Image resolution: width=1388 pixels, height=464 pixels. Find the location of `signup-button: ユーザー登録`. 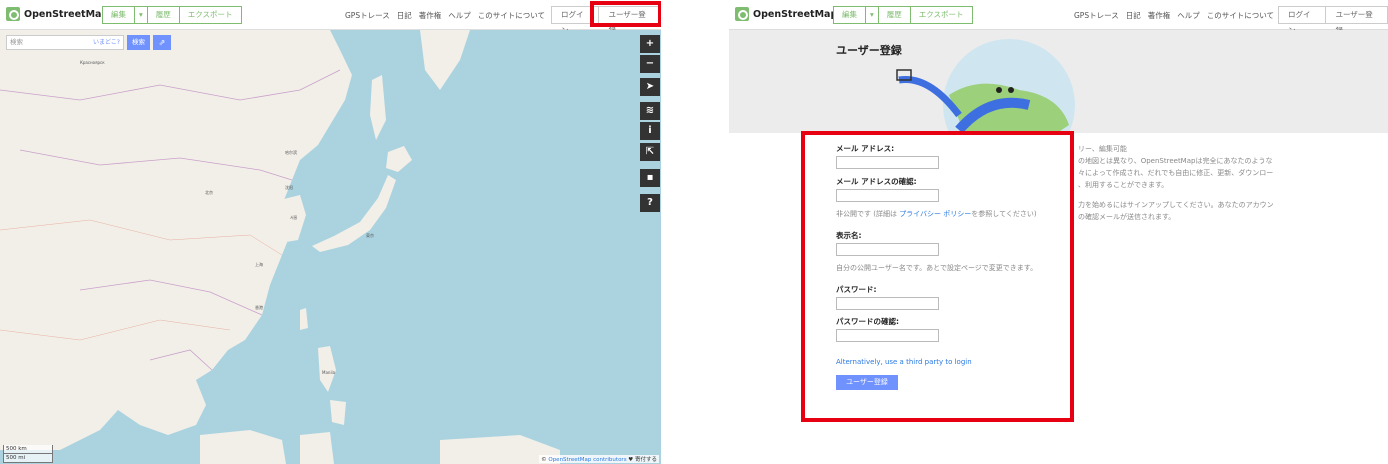

signup-button: ユーザー登録 is located at coordinates (1357, 20).